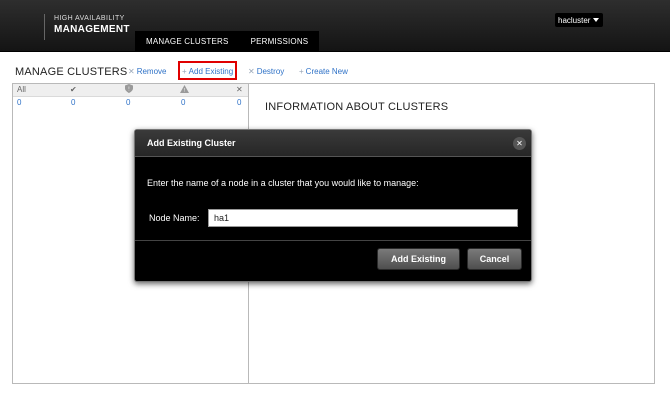 The height and width of the screenshot is (397, 670). What do you see at coordinates (596, 20) in the screenshot?
I see `chevron-down-icon` at bounding box center [596, 20].